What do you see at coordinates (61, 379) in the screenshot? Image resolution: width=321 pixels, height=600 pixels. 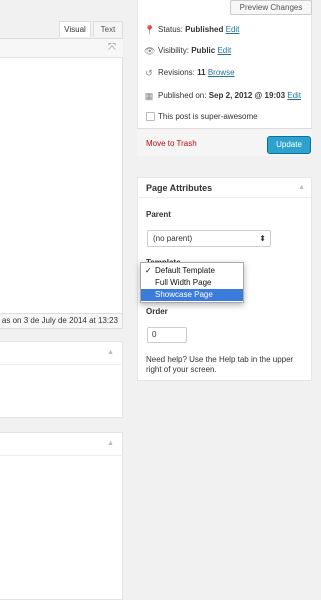 I see `meta-box-1: ▲` at bounding box center [61, 379].